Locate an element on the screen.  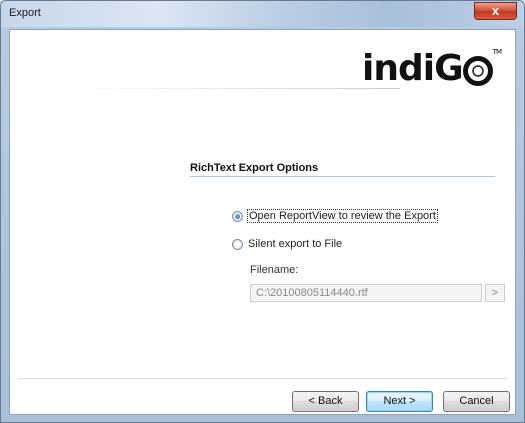
close-button: x is located at coordinates (495, 11).